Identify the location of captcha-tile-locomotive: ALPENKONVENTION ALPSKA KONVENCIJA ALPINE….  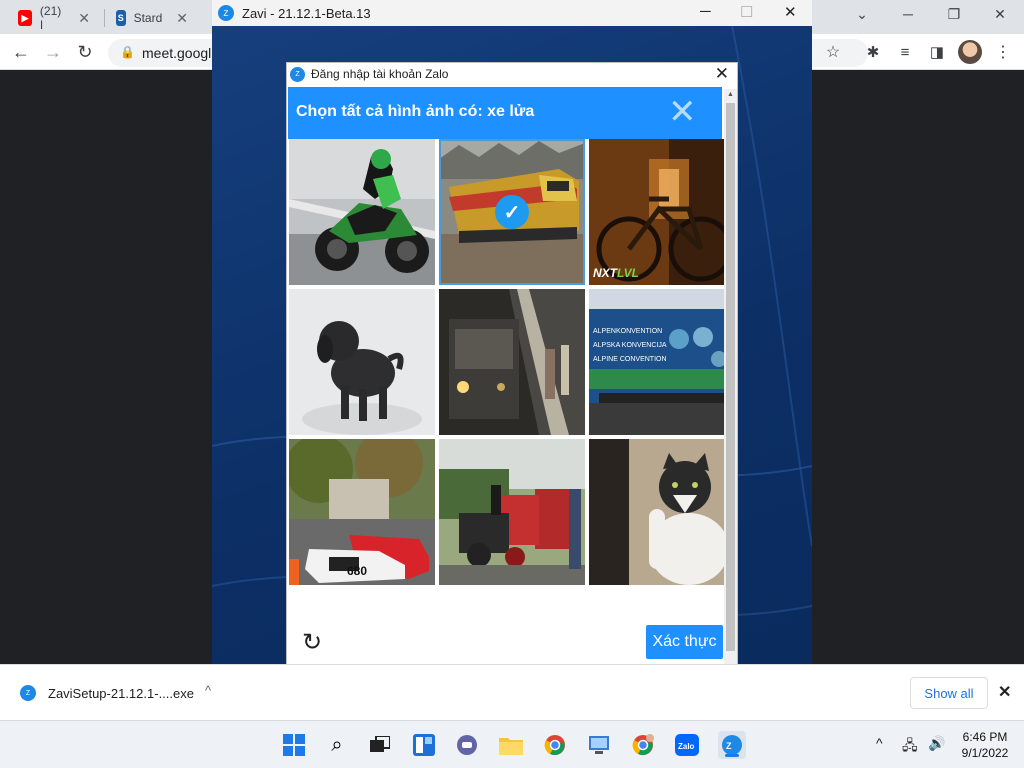
(662, 362).